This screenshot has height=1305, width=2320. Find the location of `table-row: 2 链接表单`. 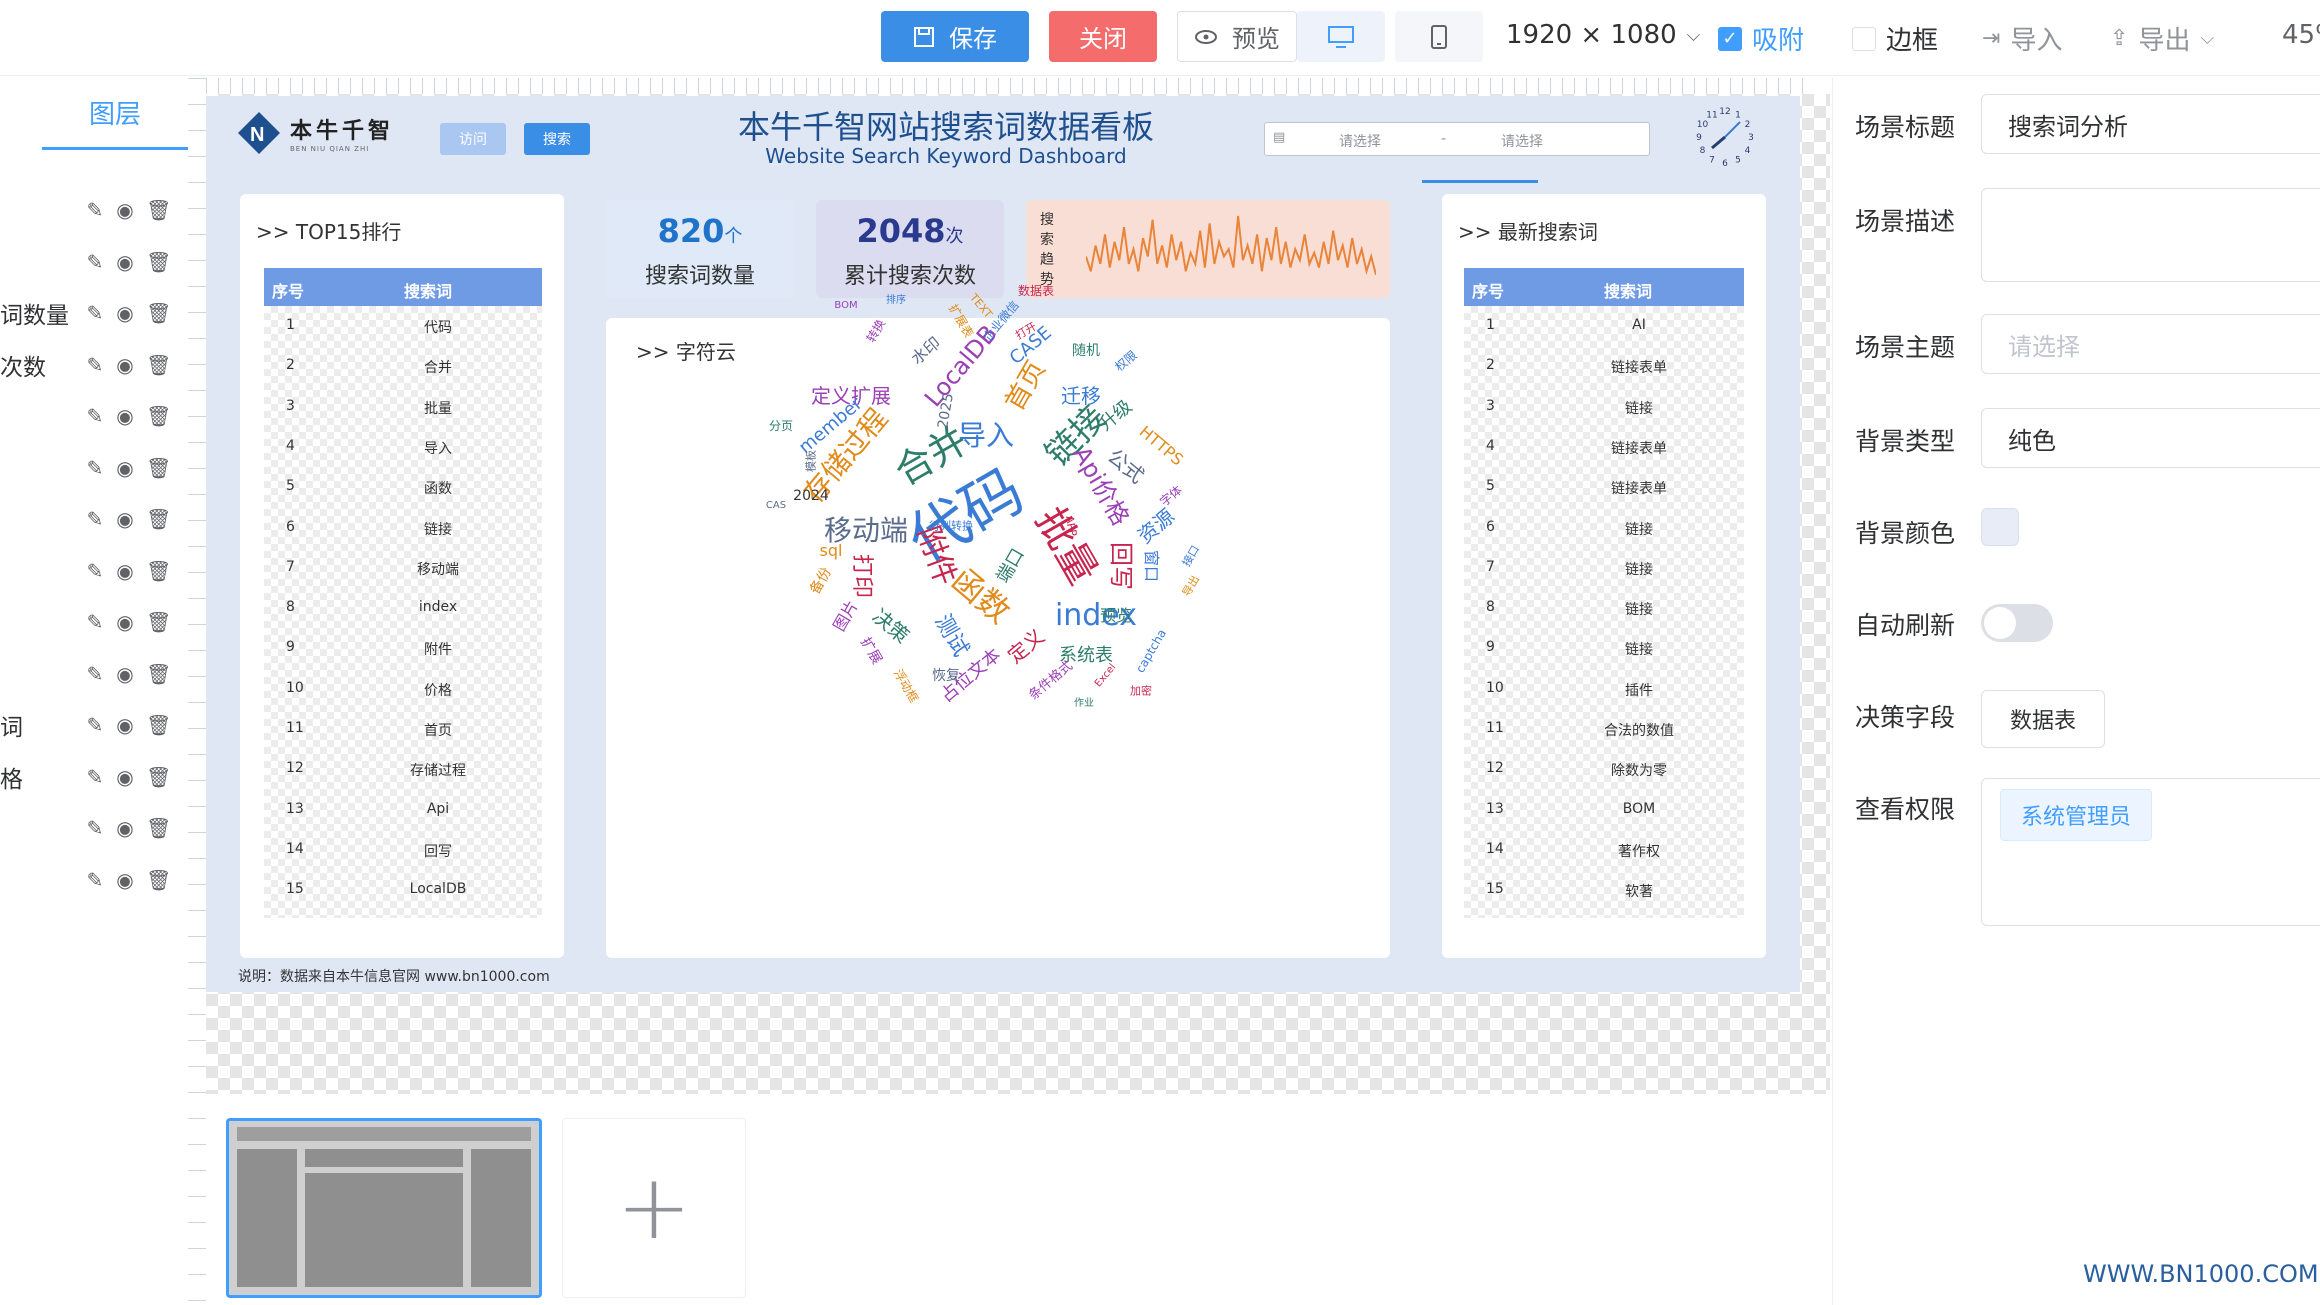

table-row: 2 链接表单 is located at coordinates (1604, 366).